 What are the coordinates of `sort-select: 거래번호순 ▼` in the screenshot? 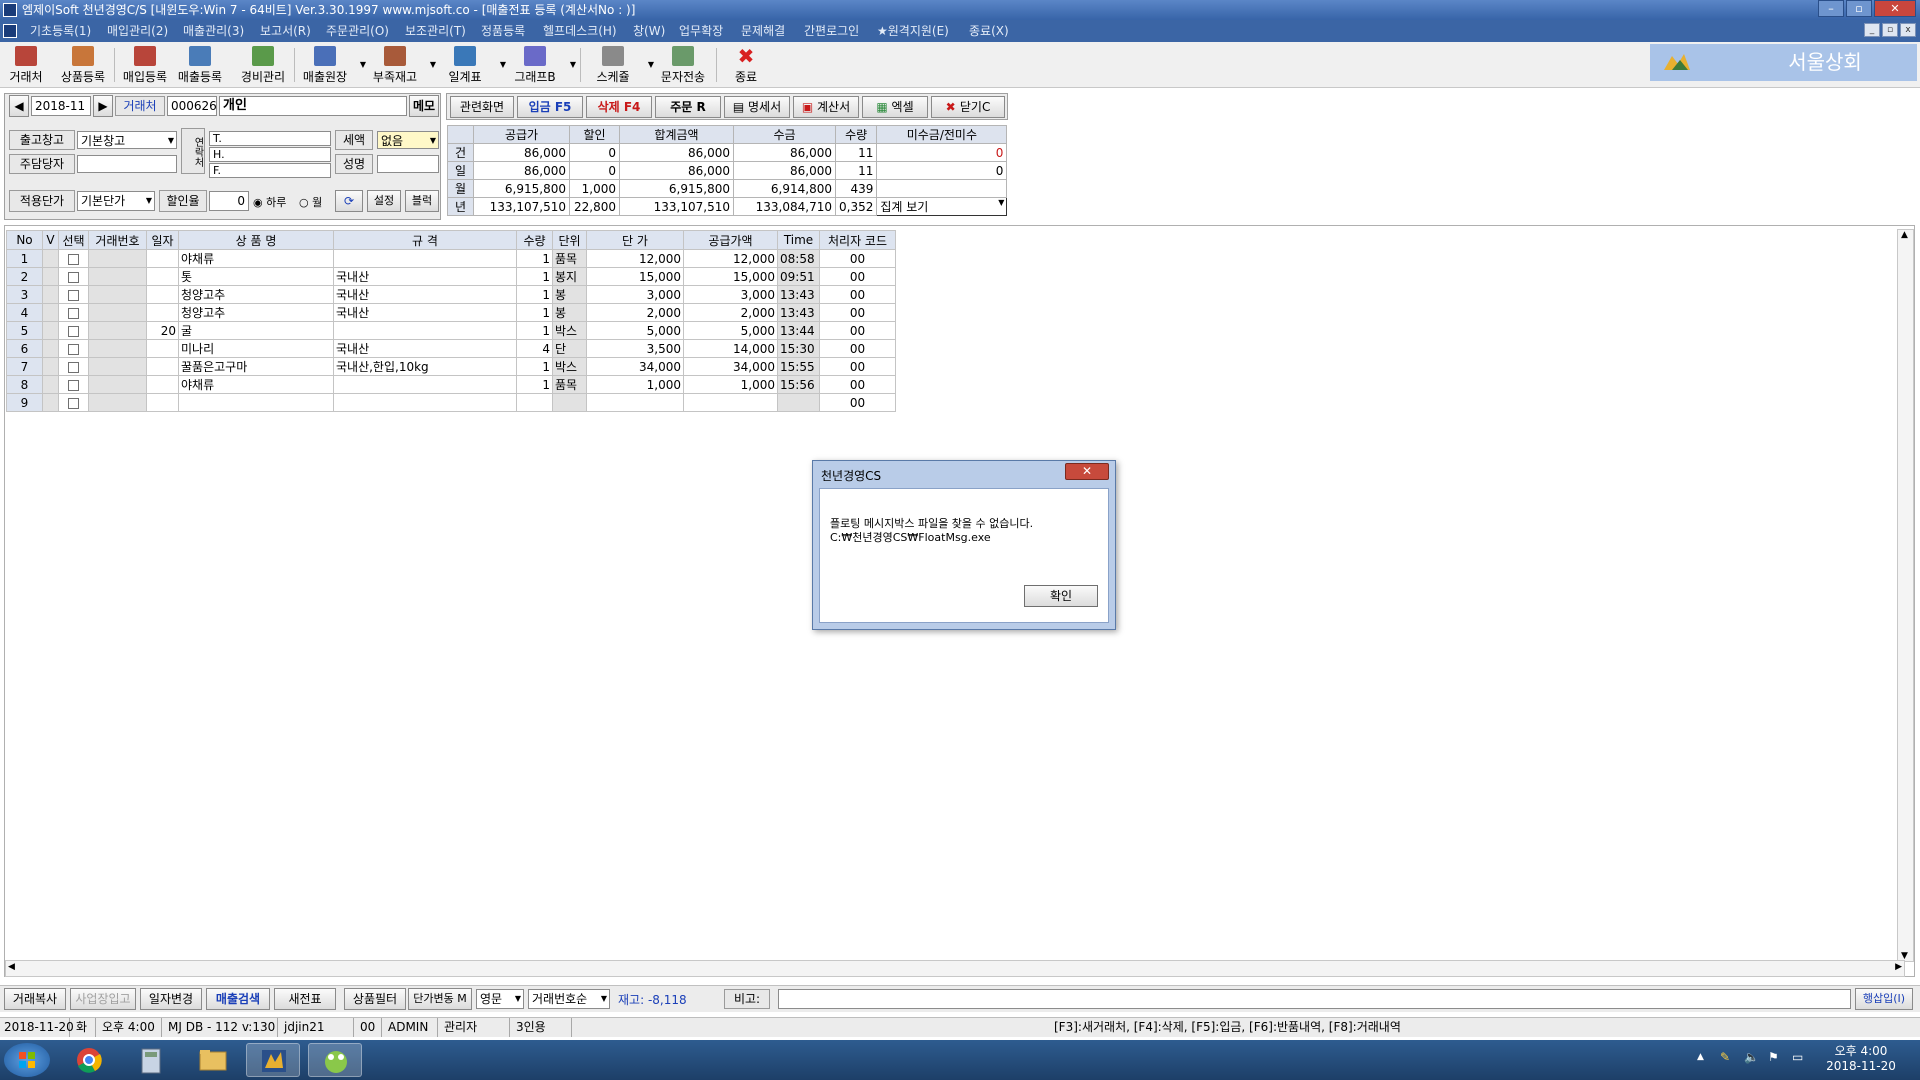 It's located at (569, 999).